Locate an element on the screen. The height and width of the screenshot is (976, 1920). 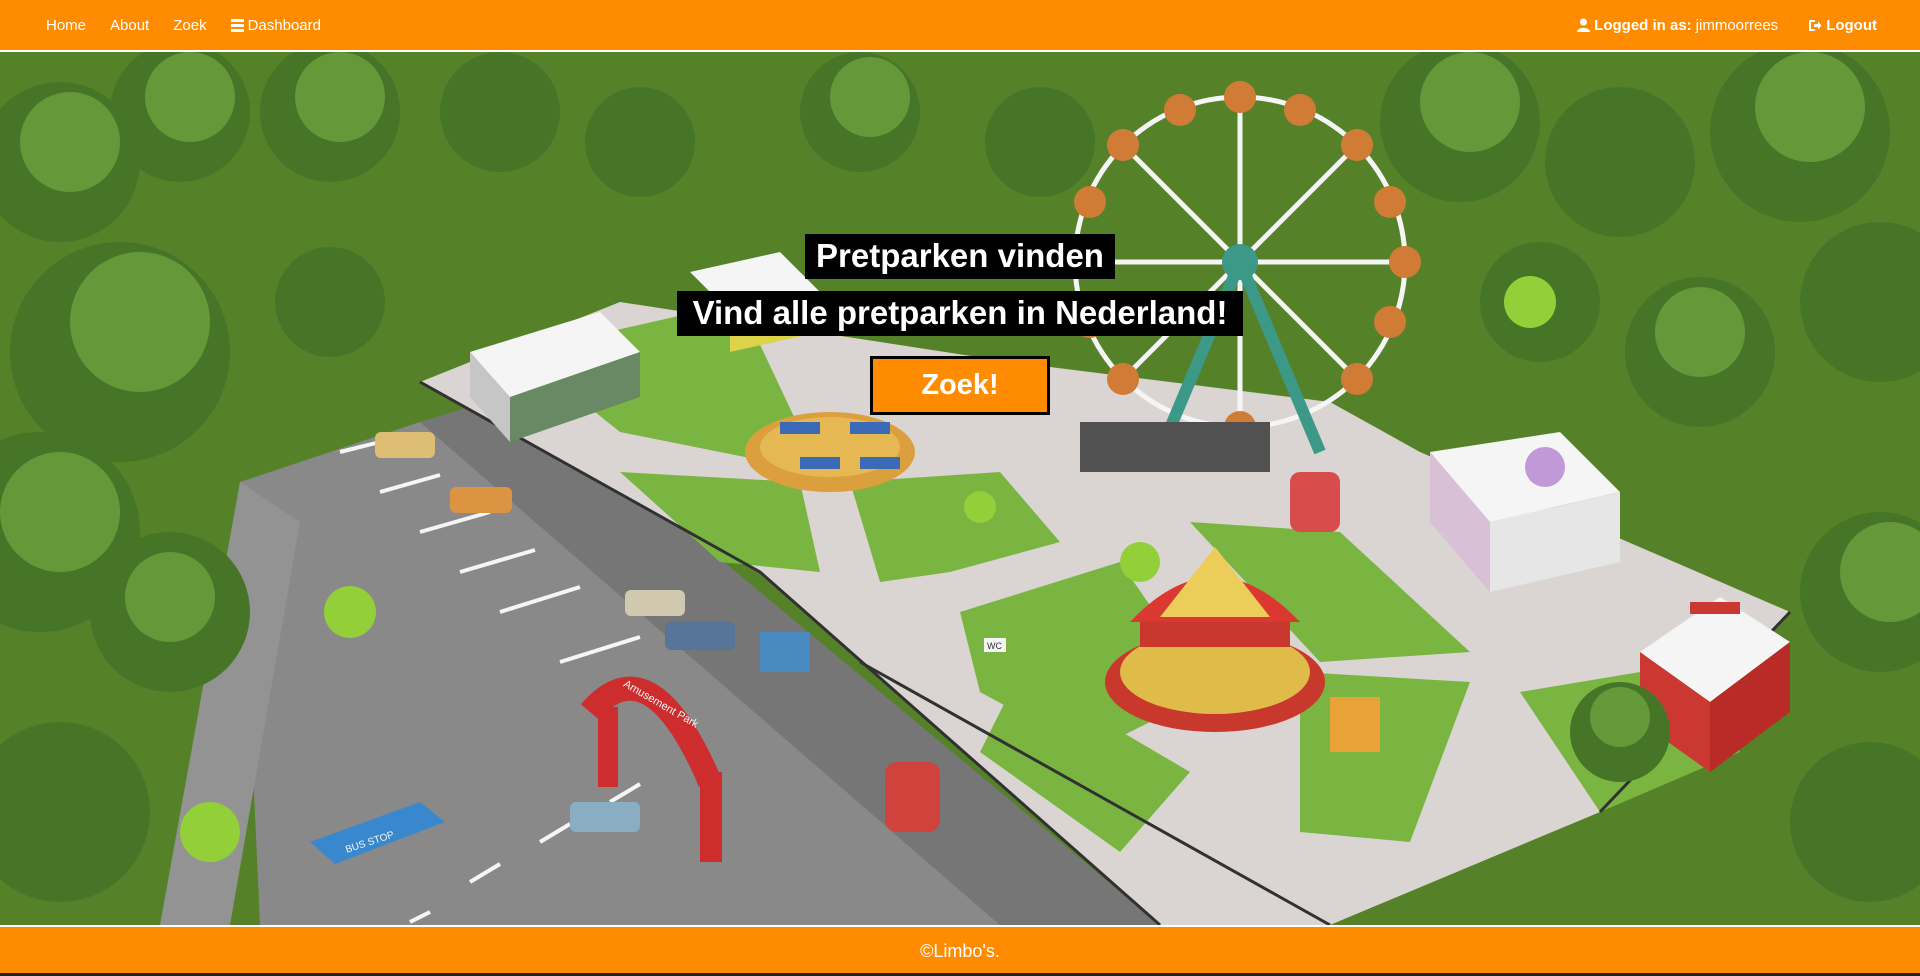
user-icon is located at coordinates (1584, 25).